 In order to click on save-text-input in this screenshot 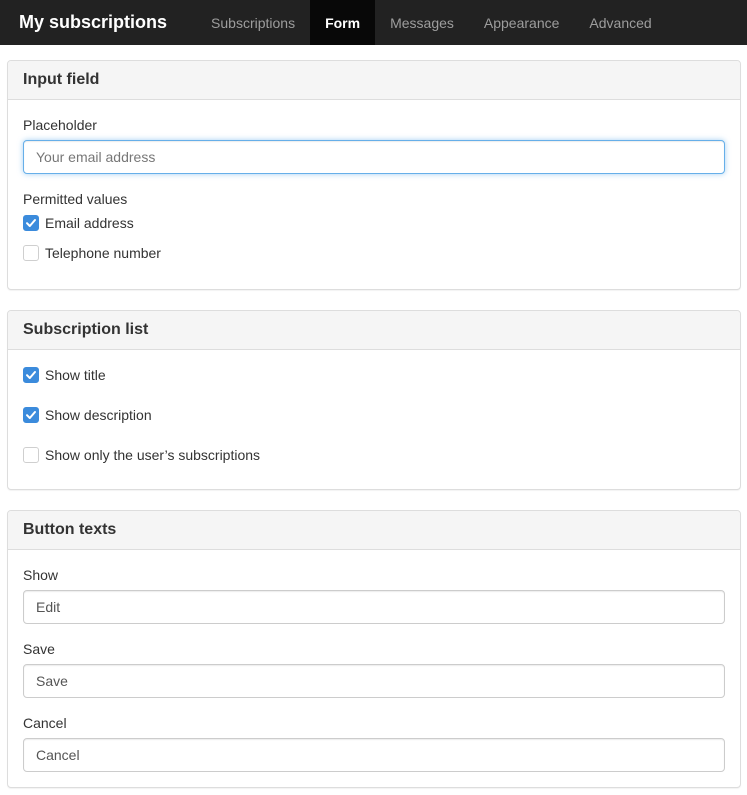, I will do `click(374, 681)`.